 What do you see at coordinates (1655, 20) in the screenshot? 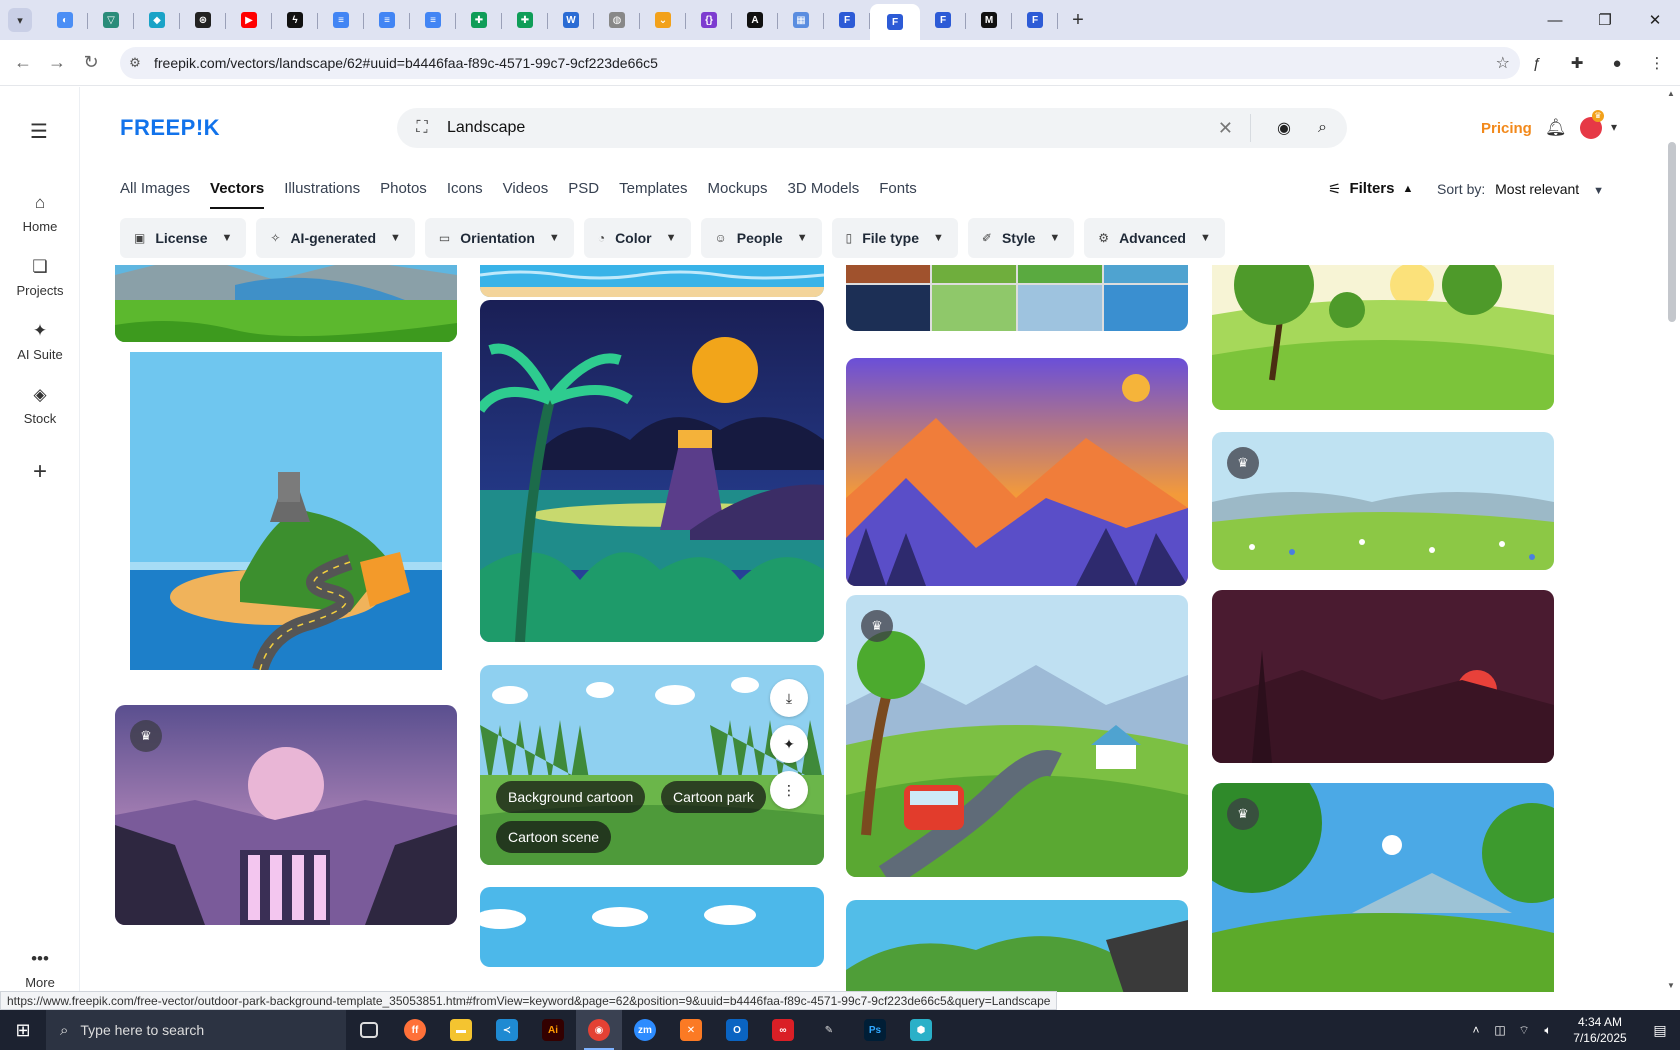
I see `close-window-icon: ✕` at bounding box center [1655, 20].